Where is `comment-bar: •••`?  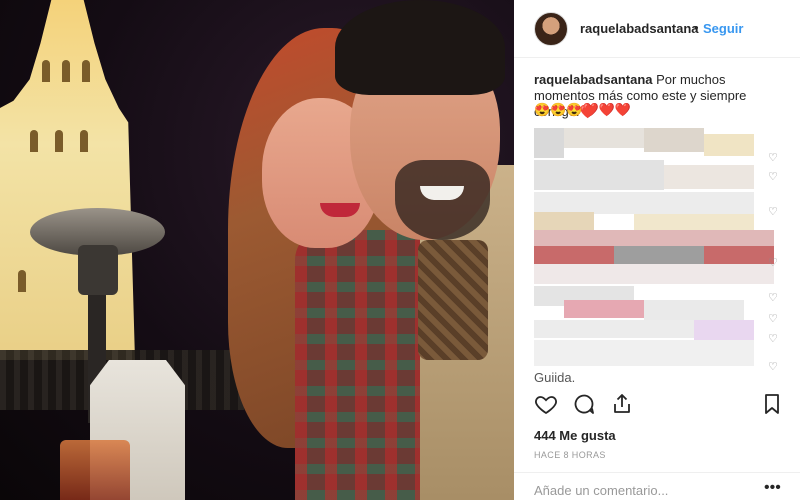
comment-bar: ••• is located at coordinates (657, 486).